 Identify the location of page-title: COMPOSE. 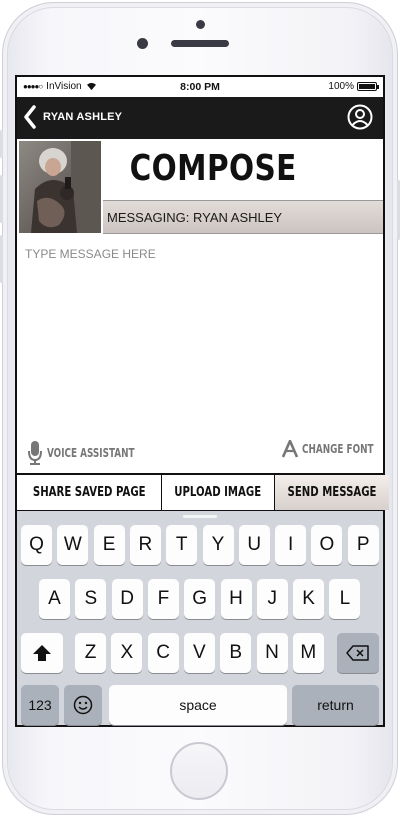
(213, 168).